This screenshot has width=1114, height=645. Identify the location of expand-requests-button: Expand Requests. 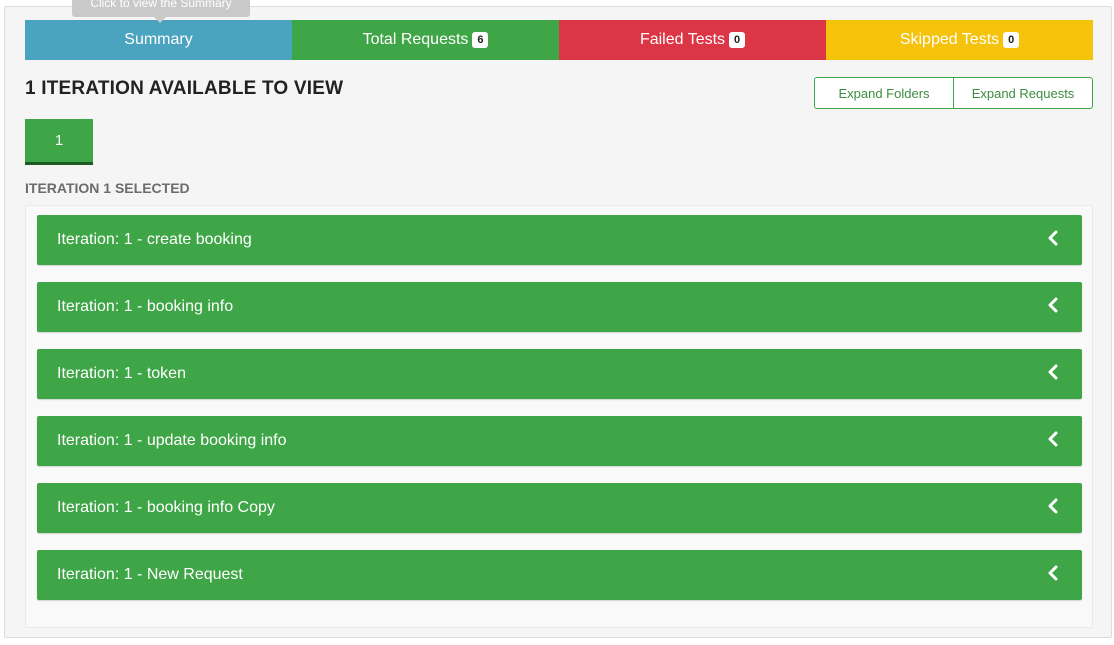
(1023, 93).